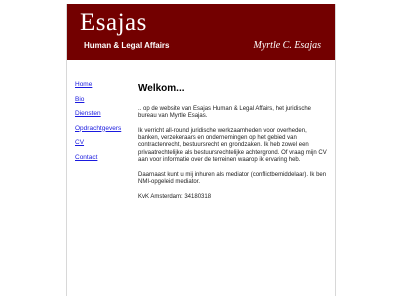  I want to click on nav-link-opdrachtgevers: Opdrachtgevers, so click(105, 131).